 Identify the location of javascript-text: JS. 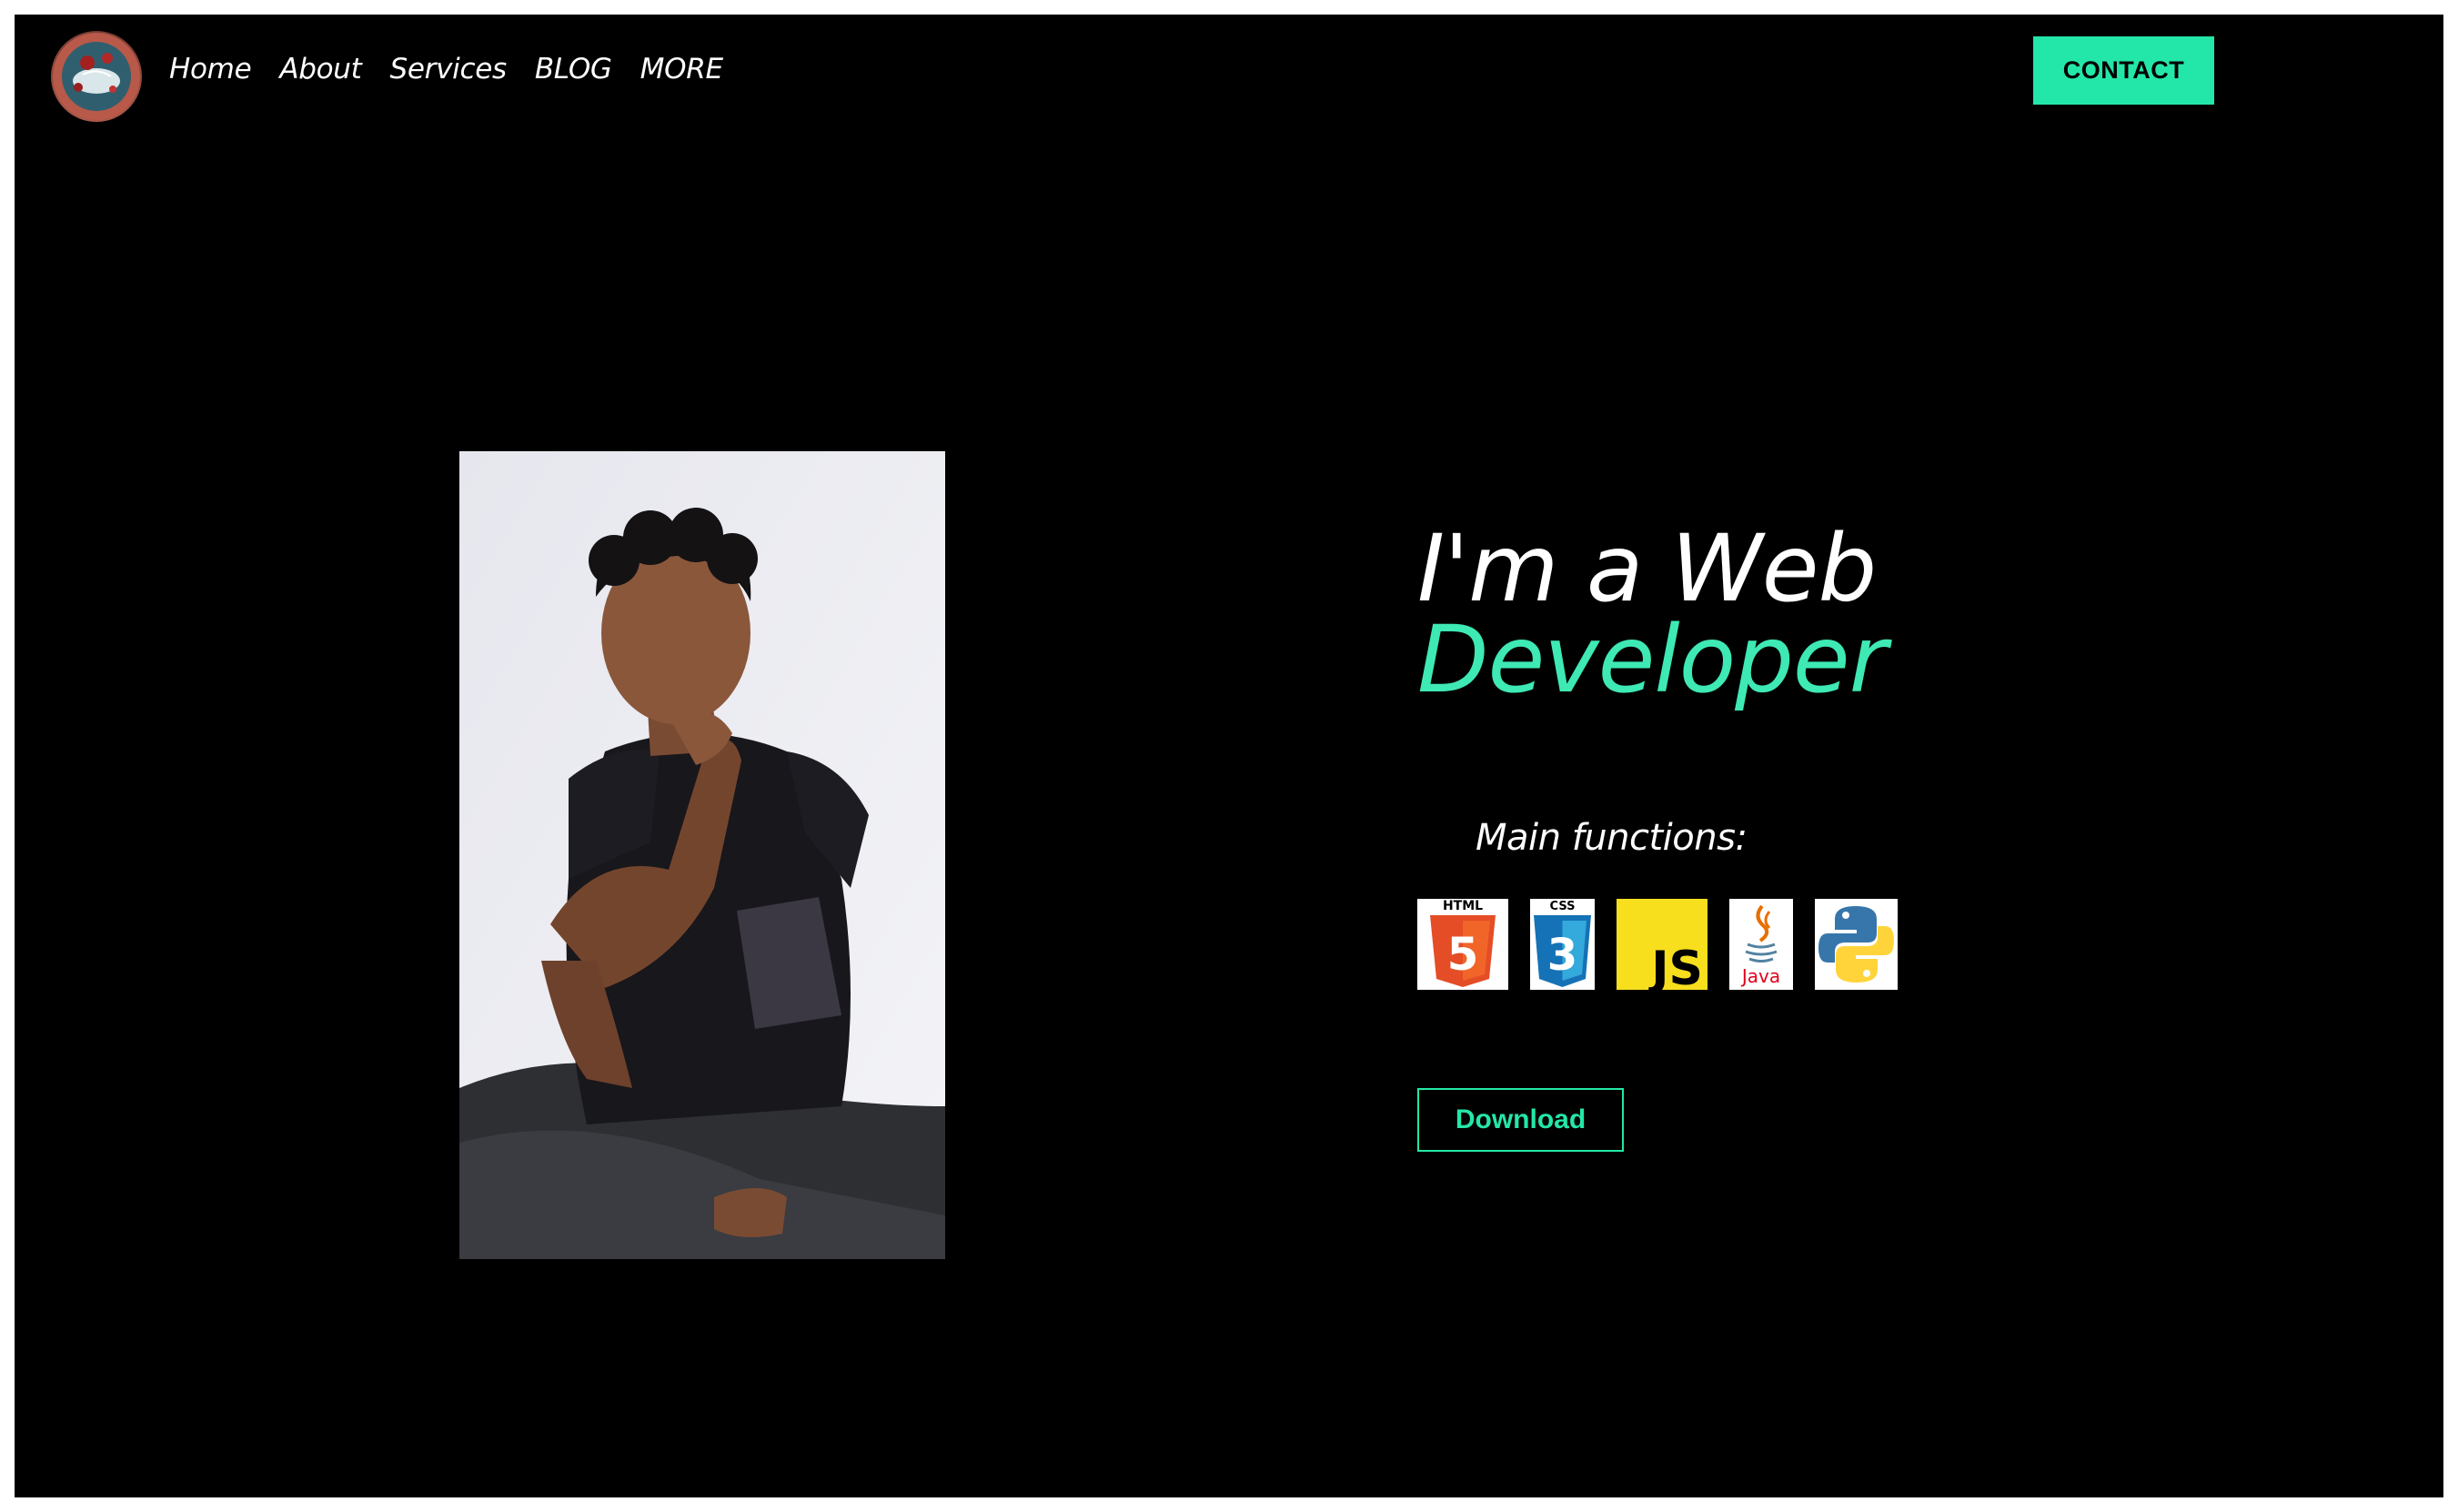
(1675, 966).